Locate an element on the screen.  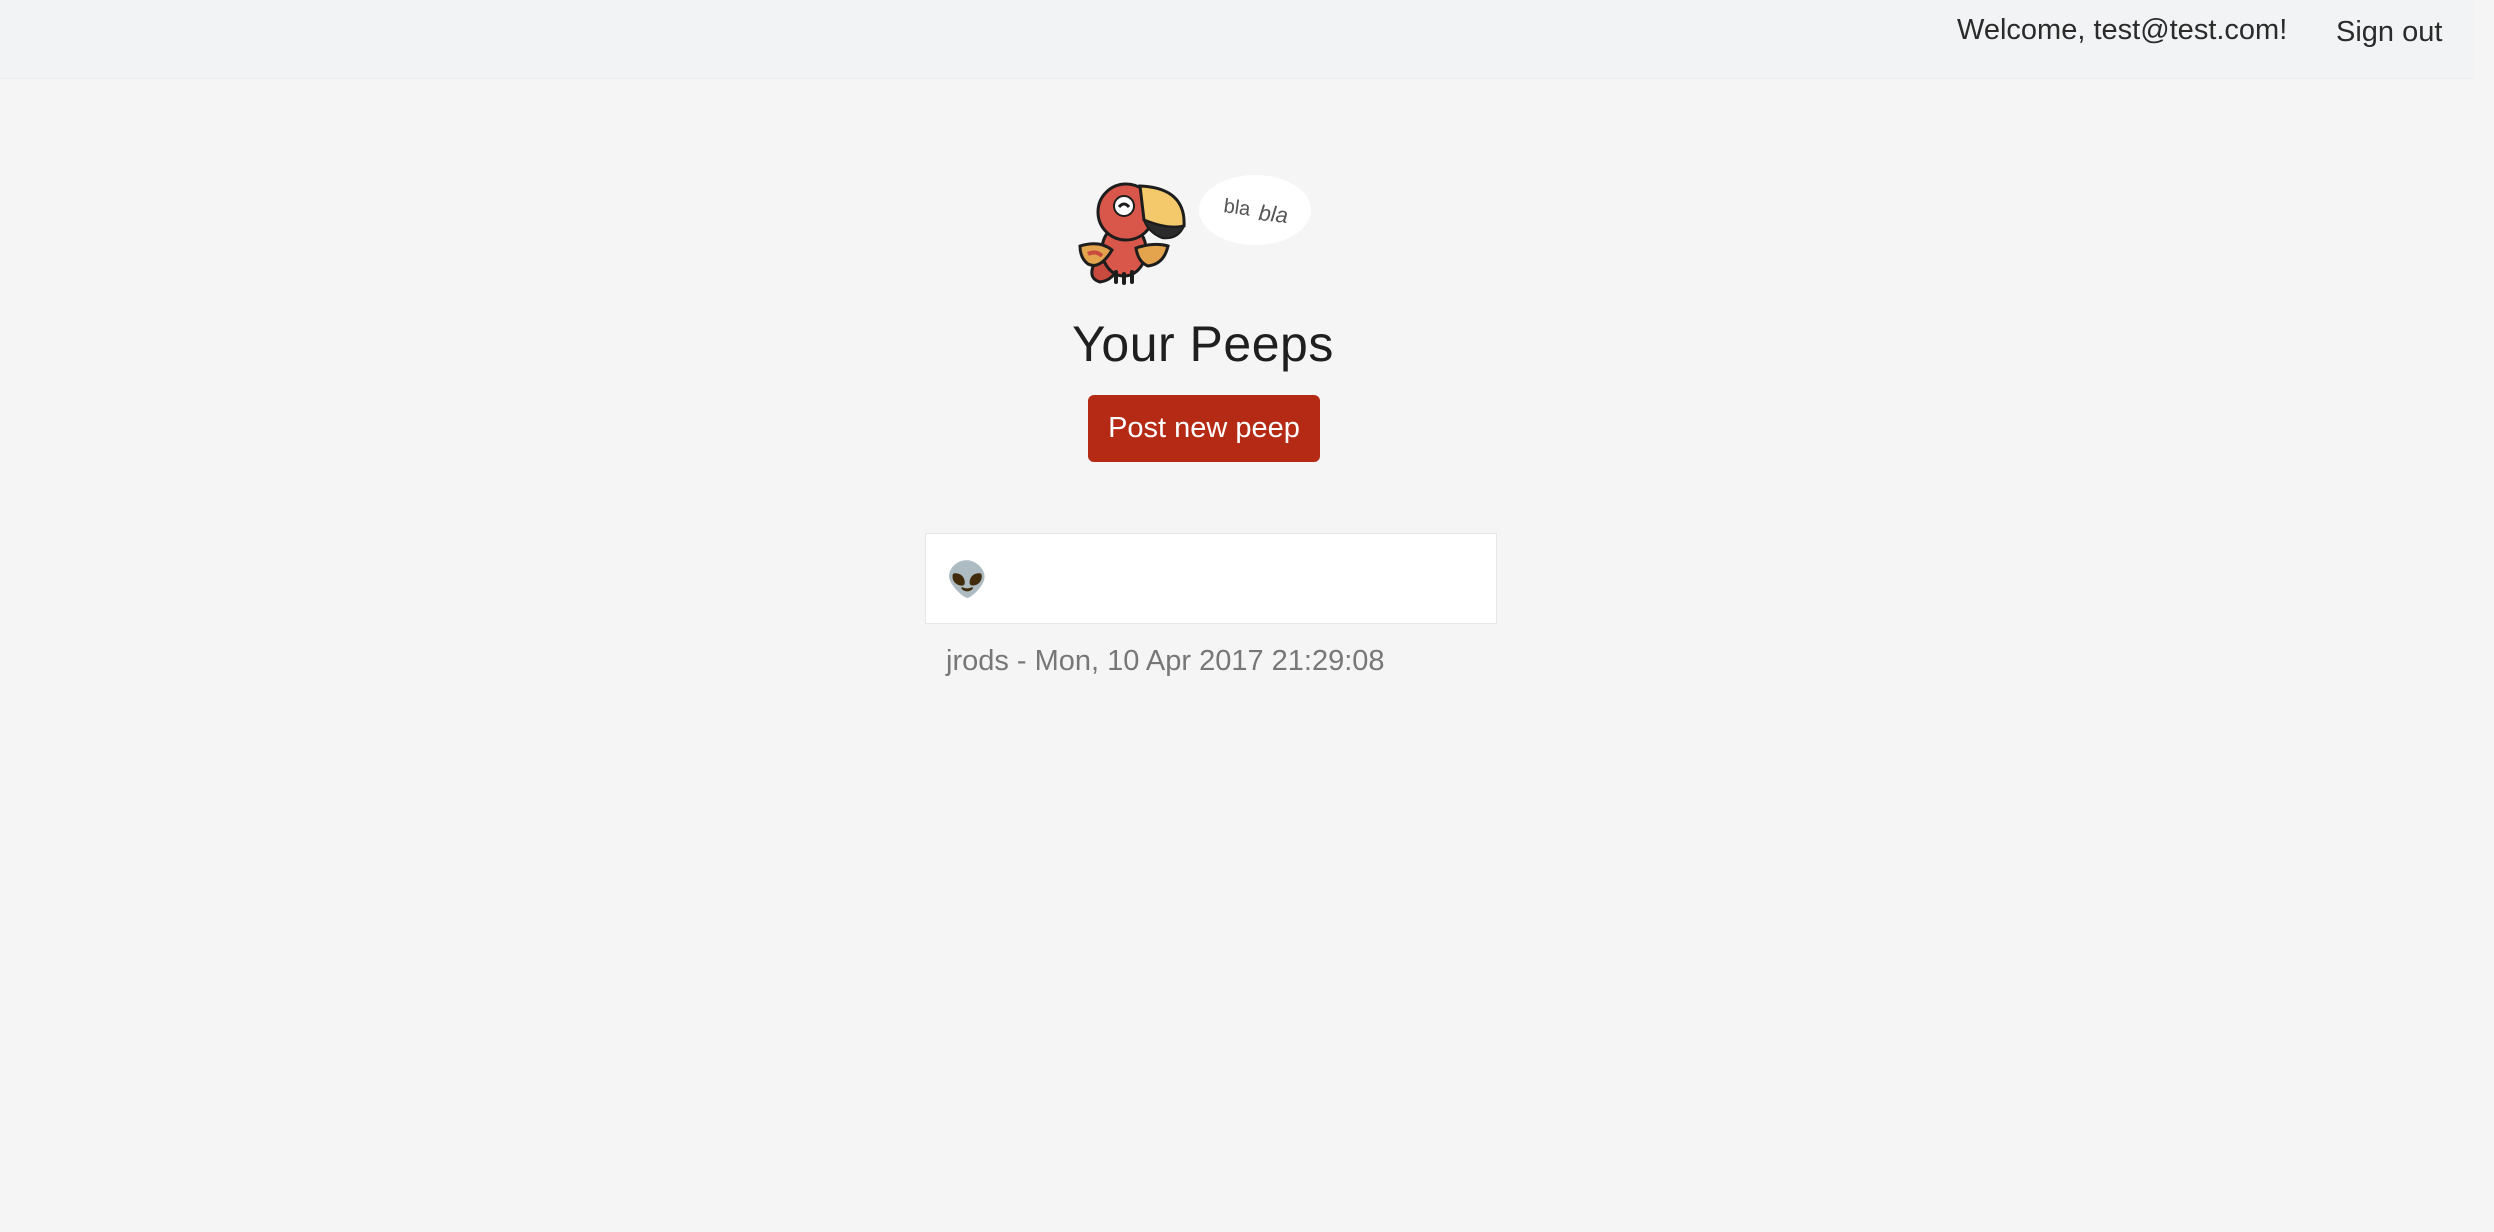
peep-author: jrods is located at coordinates (977, 661).